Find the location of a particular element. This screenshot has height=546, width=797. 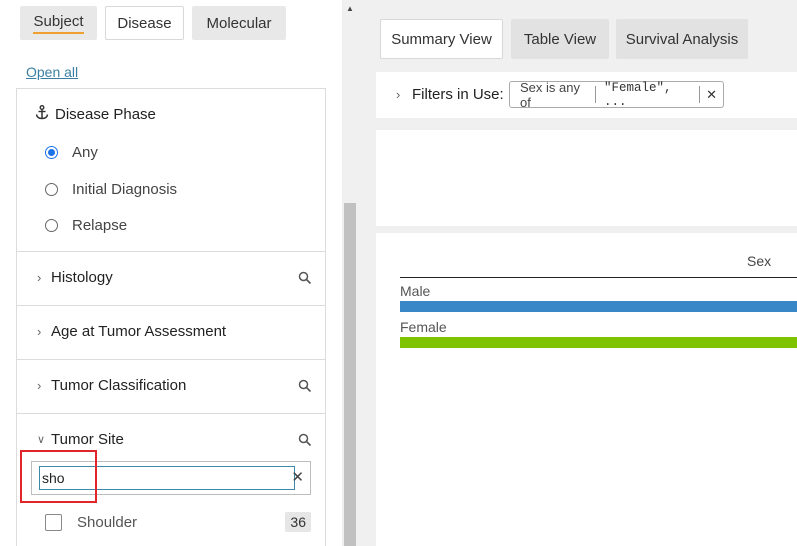

radio-label: Any is located at coordinates (85, 152).